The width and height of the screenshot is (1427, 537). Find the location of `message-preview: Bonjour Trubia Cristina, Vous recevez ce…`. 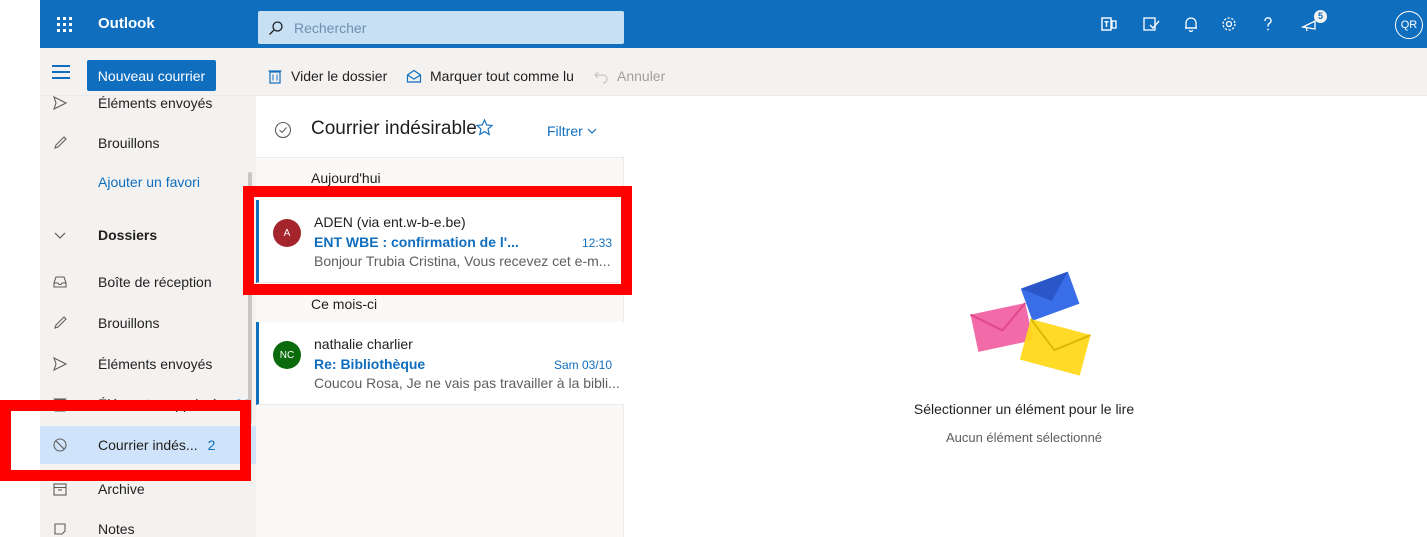

message-preview: Bonjour Trubia Cristina, Vous recevez ce… is located at coordinates (462, 261).